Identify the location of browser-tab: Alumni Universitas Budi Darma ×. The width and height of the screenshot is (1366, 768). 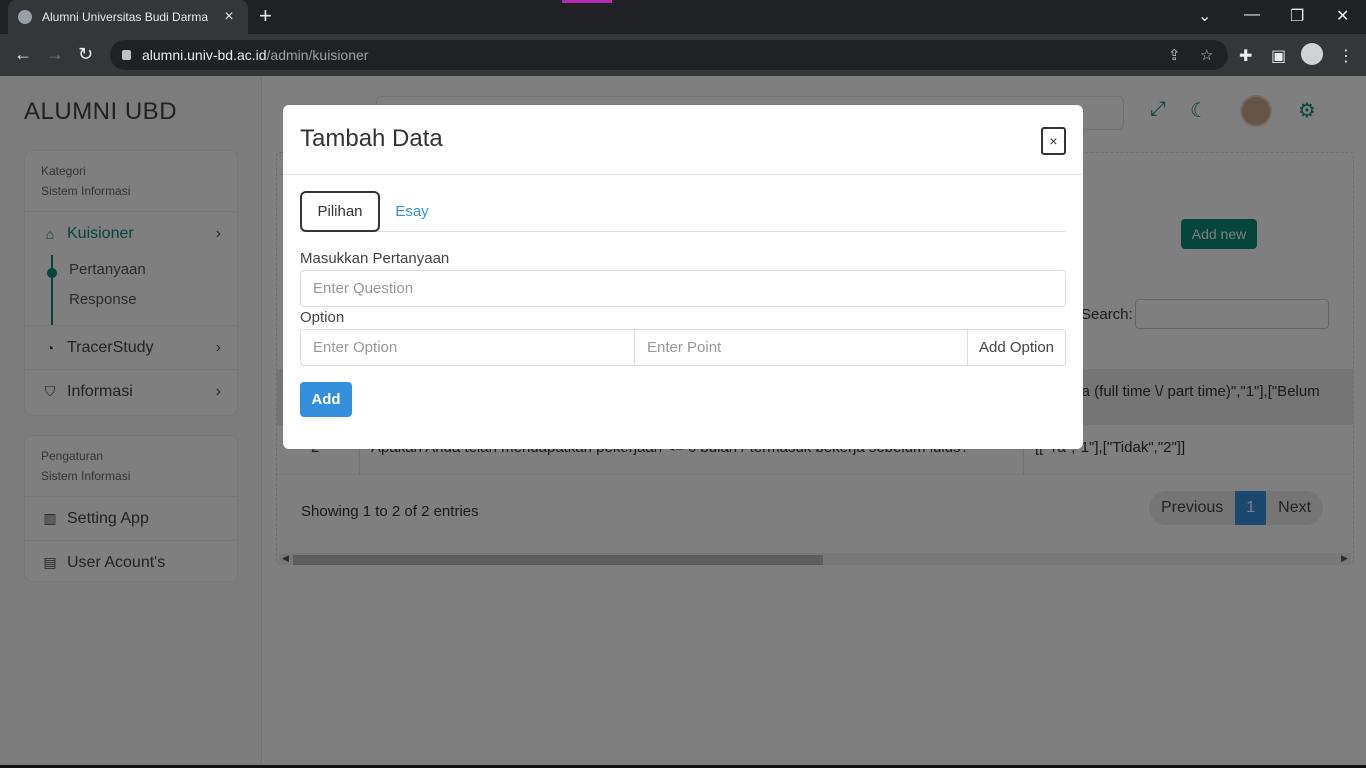
(128, 17).